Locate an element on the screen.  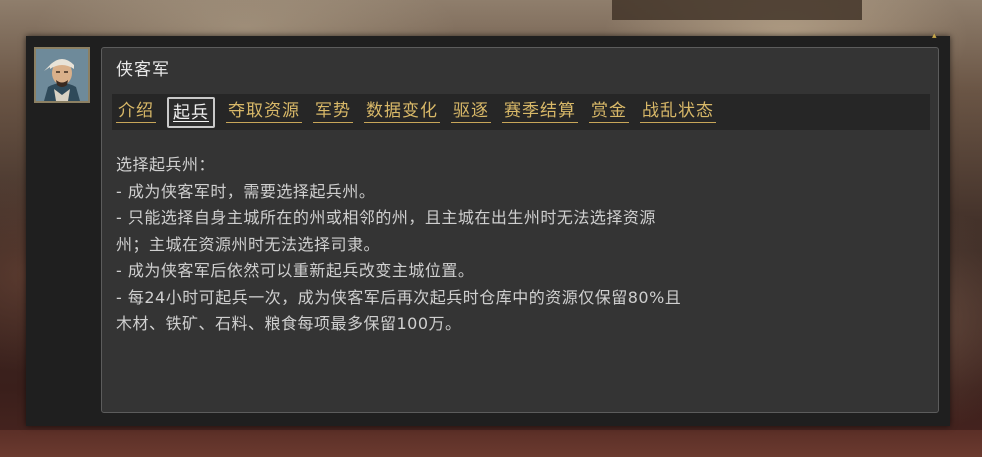
content-line: 州；主城在资源州时无法选择司隶。 is located at coordinates (248, 244).